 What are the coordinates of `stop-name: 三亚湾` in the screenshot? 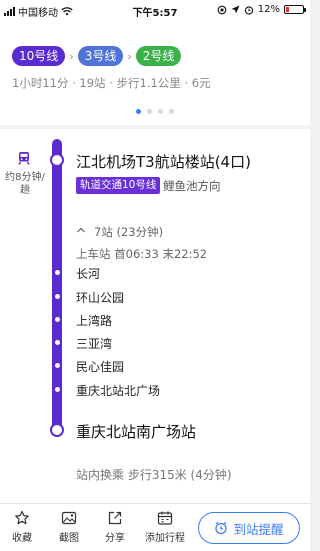 It's located at (94, 344).